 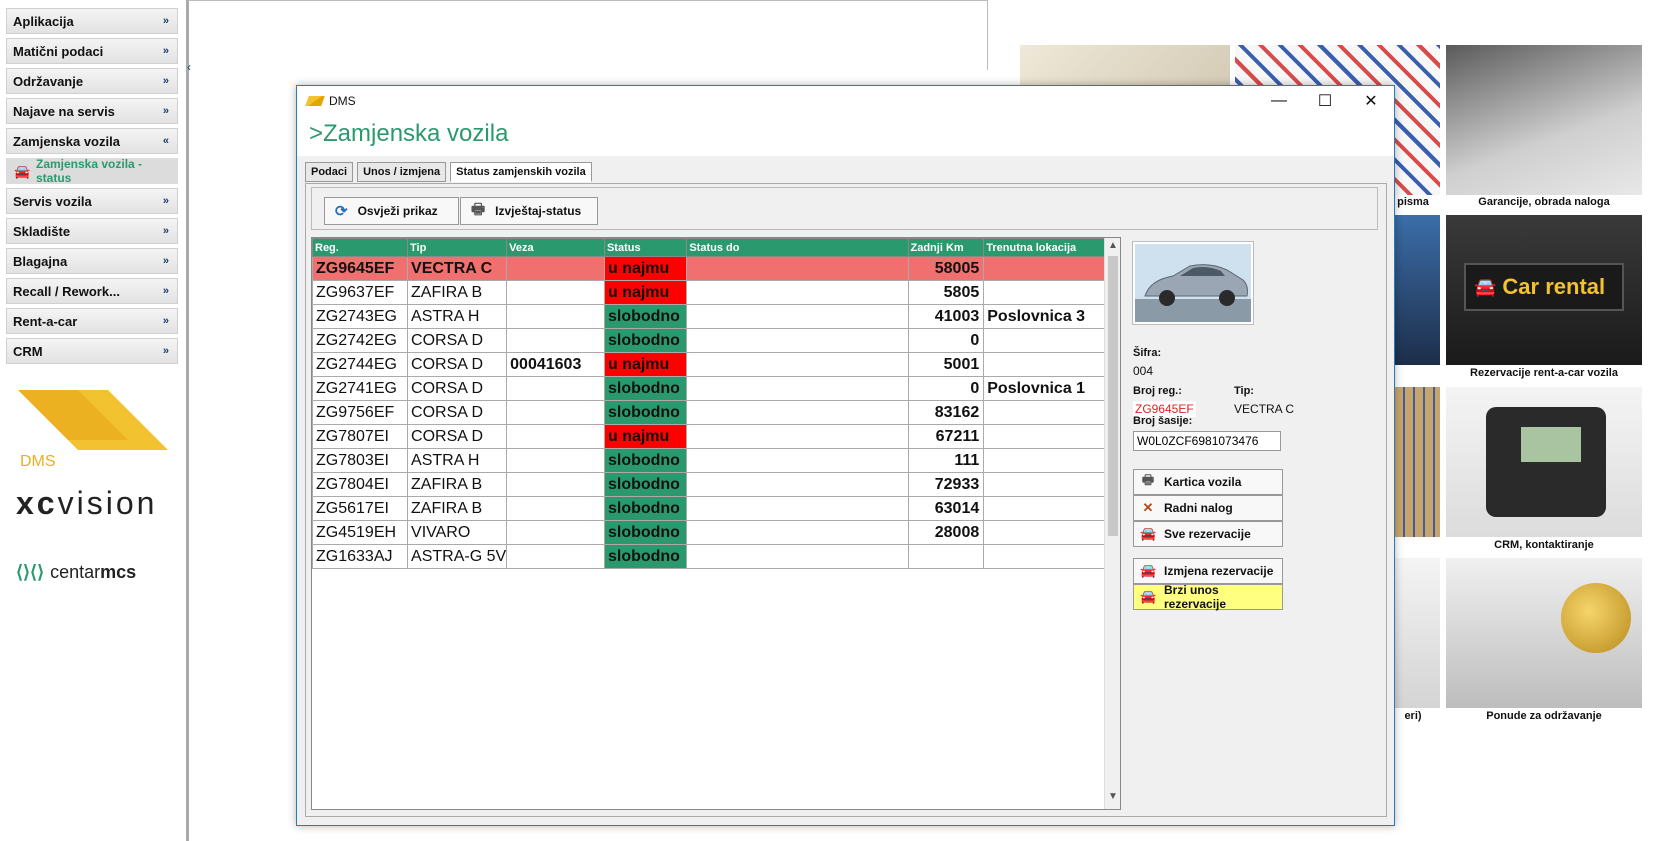 I want to click on tab-unos-izmjena: Unos / izmjena, so click(x=402, y=172).